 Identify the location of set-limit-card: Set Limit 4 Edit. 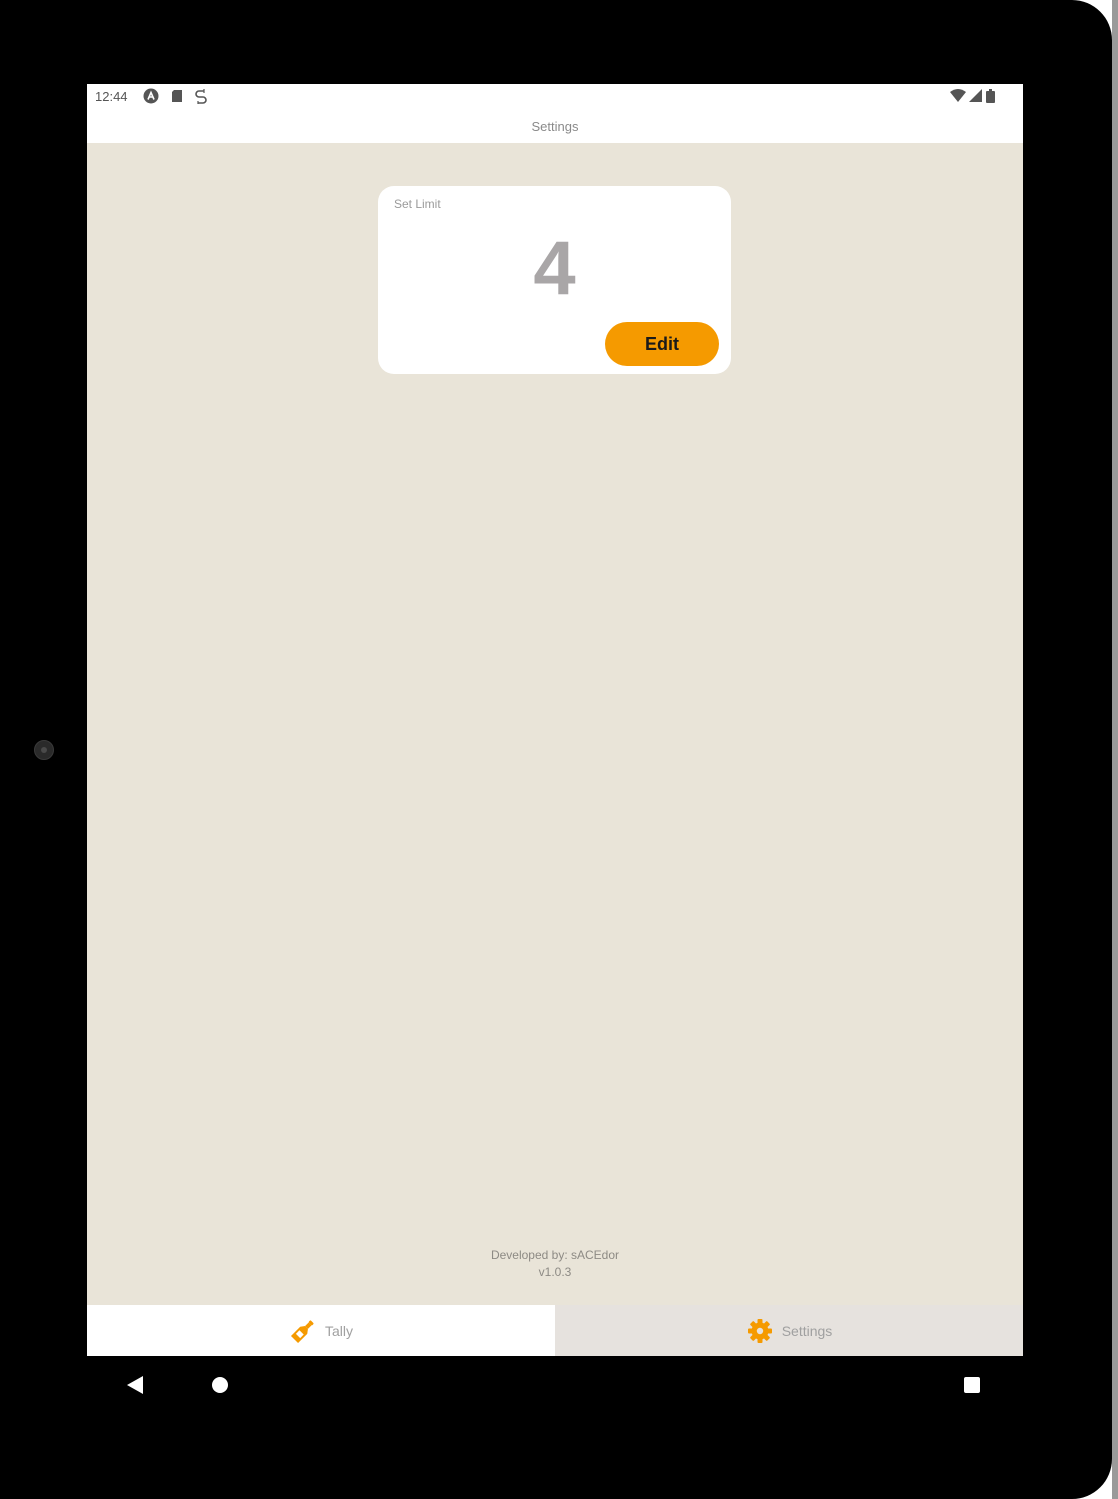
(554, 280).